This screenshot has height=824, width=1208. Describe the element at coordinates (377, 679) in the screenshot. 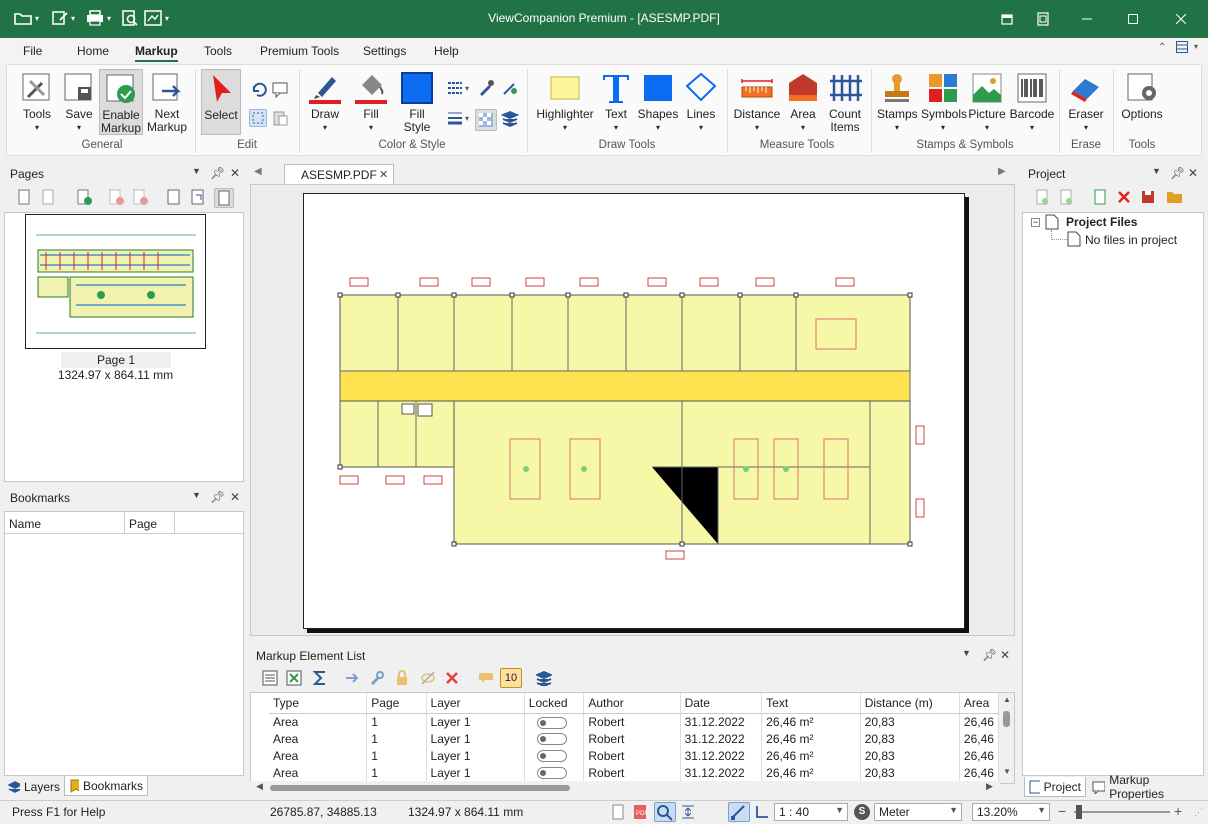

I see `wrench-icon` at that location.